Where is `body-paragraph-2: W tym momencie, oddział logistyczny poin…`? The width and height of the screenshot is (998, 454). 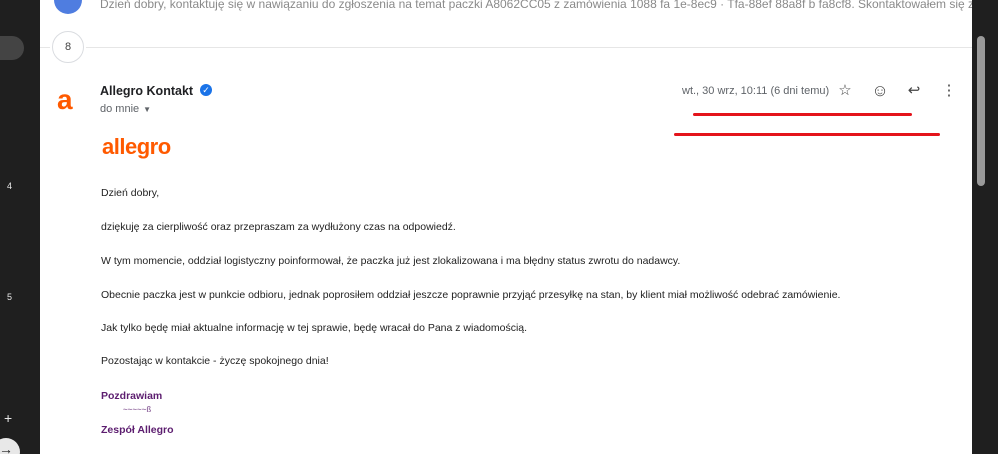 body-paragraph-2: W tym momencie, oddział logistyczny poin… is located at coordinates (391, 261).